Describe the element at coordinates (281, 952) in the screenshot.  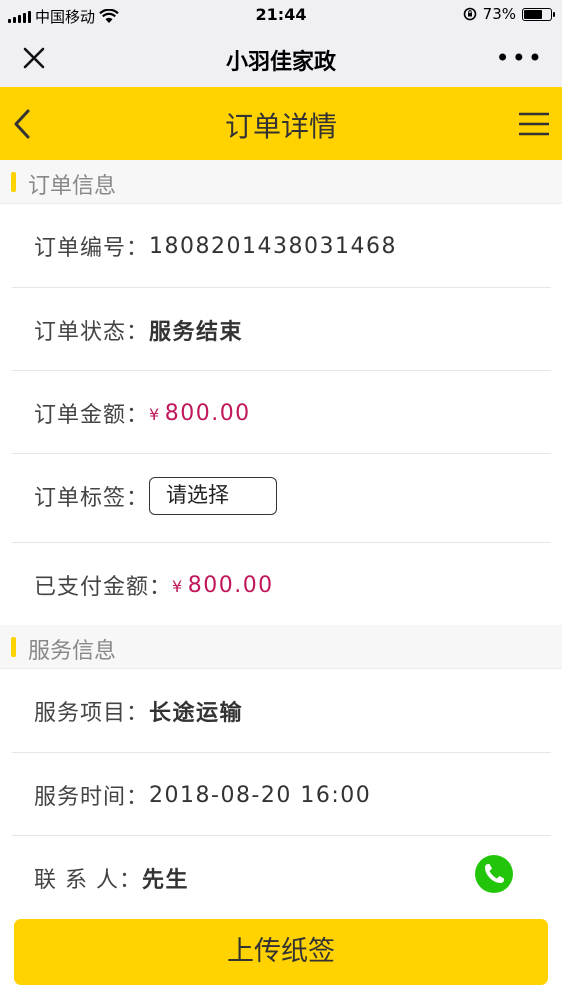
I see `upload-paper-sign-button: 上传纸签` at that location.